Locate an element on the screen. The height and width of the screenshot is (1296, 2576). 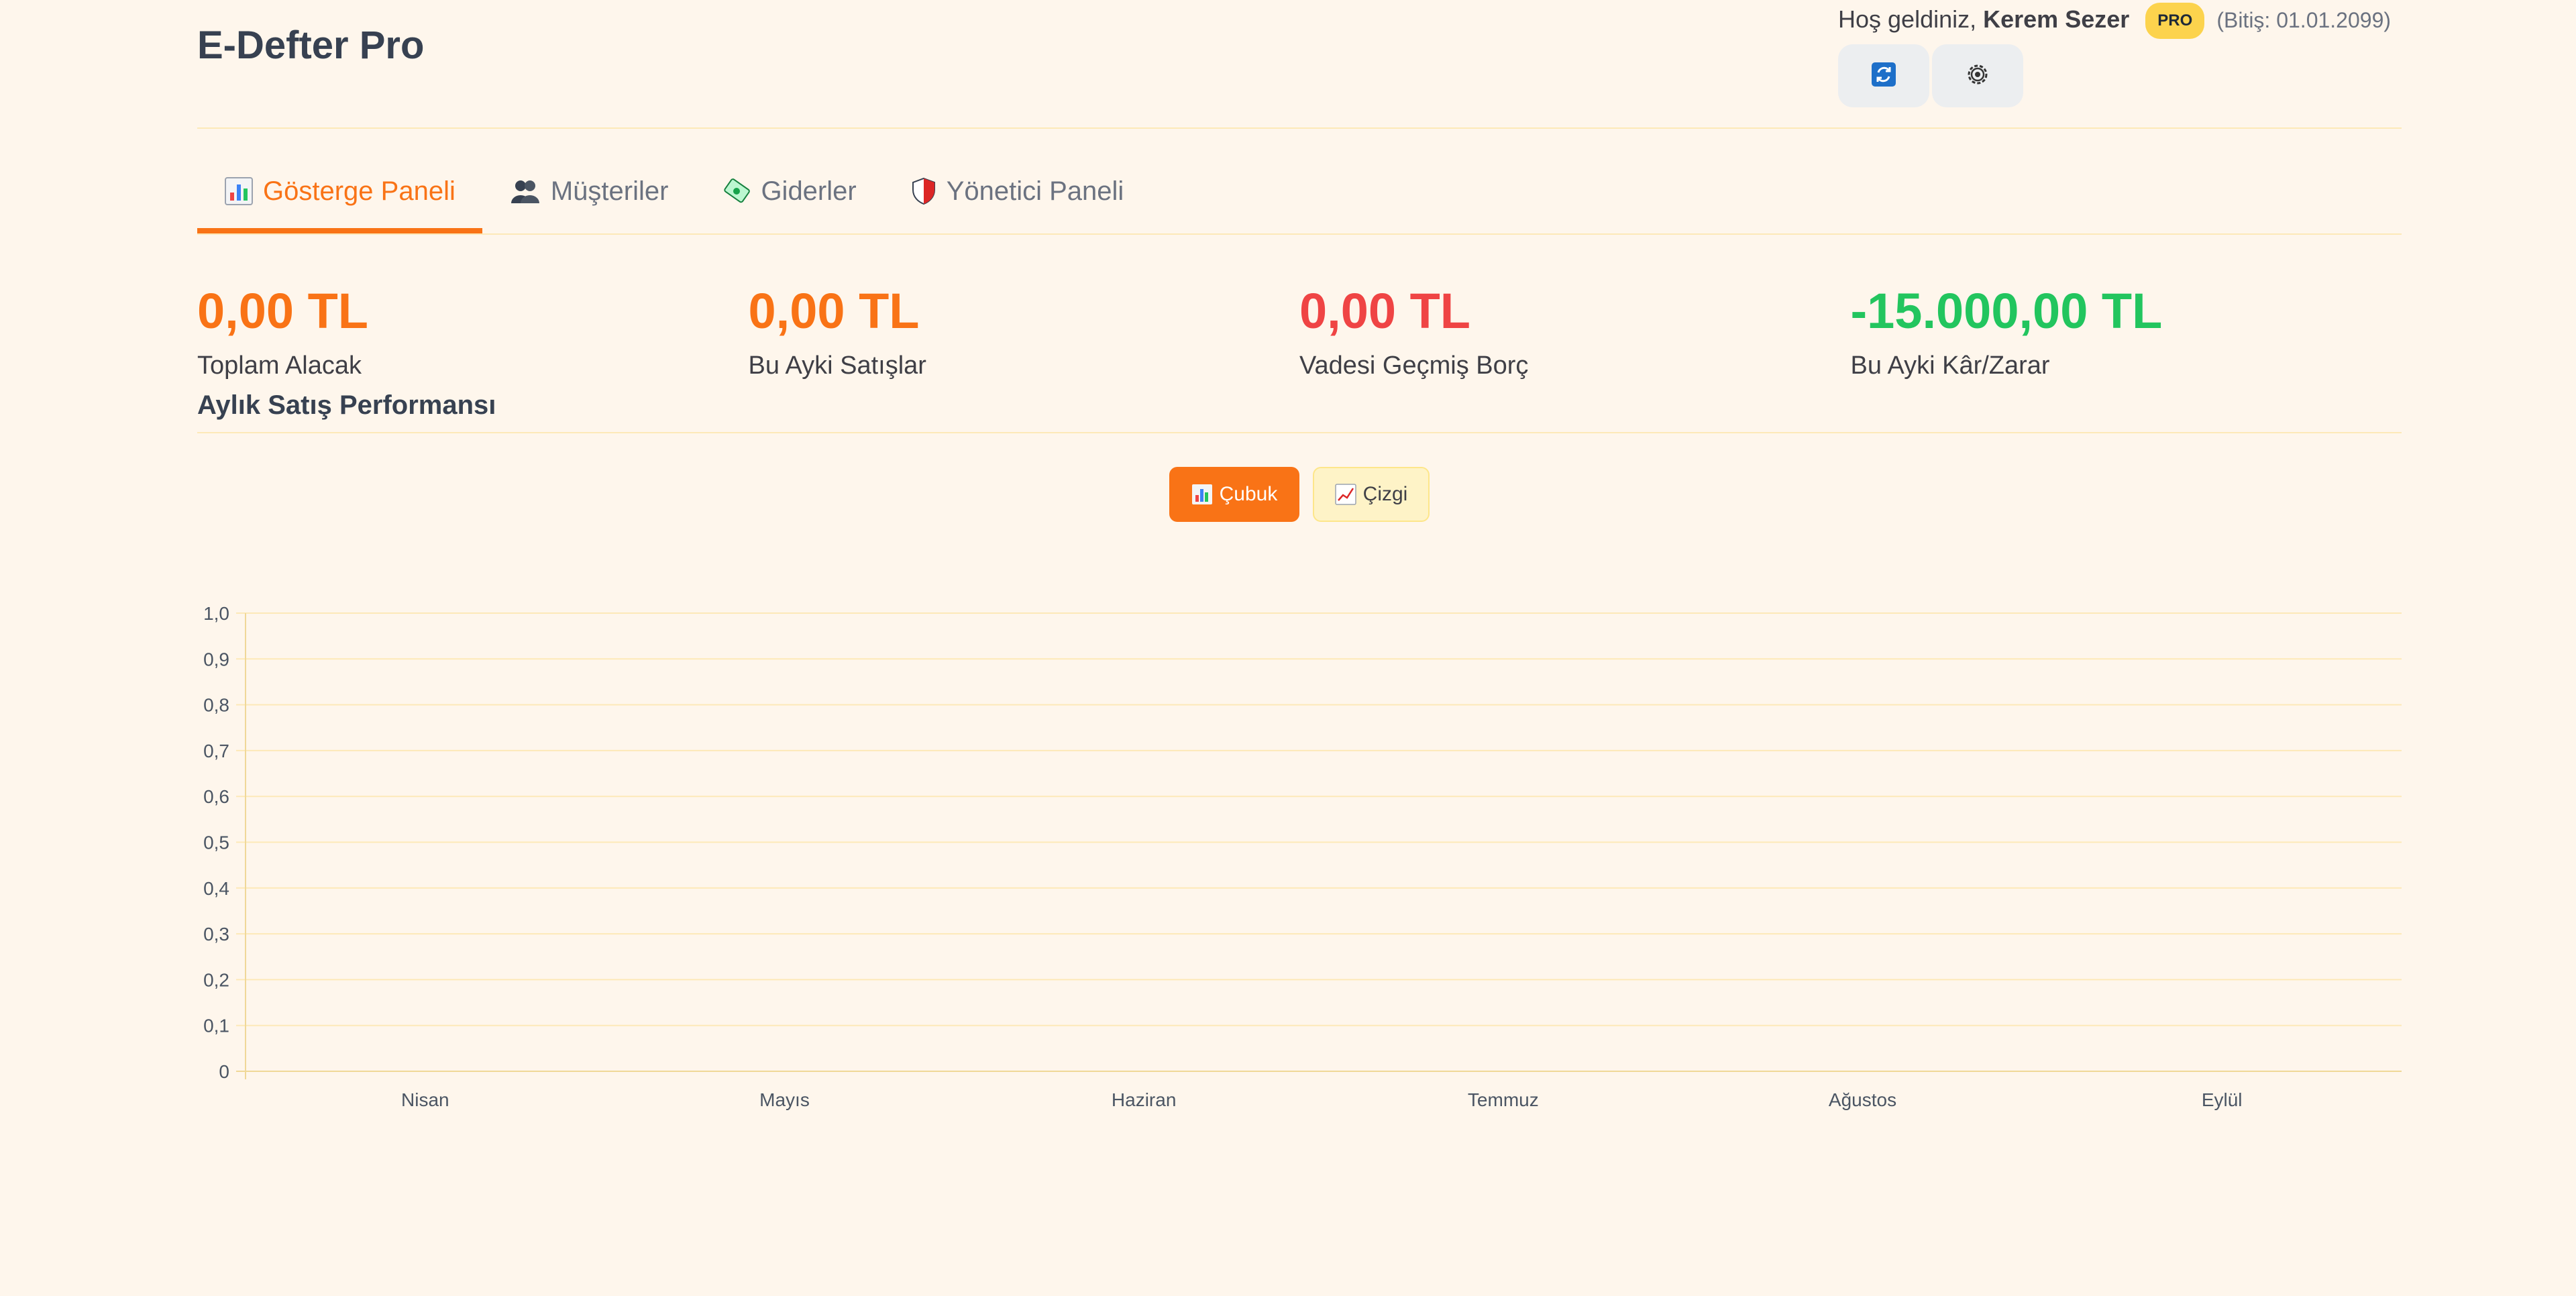
x-tick-label: Mayıs is located at coordinates (784, 1099).